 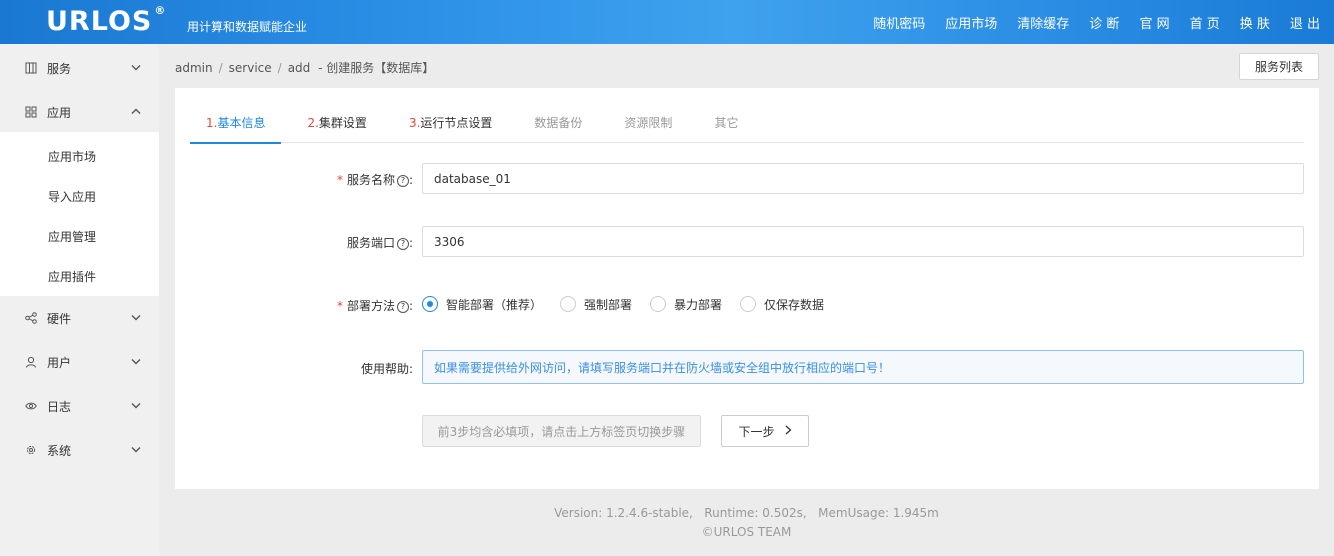 I want to click on service-name-label: * 服务名称?:, so click(x=374, y=180).